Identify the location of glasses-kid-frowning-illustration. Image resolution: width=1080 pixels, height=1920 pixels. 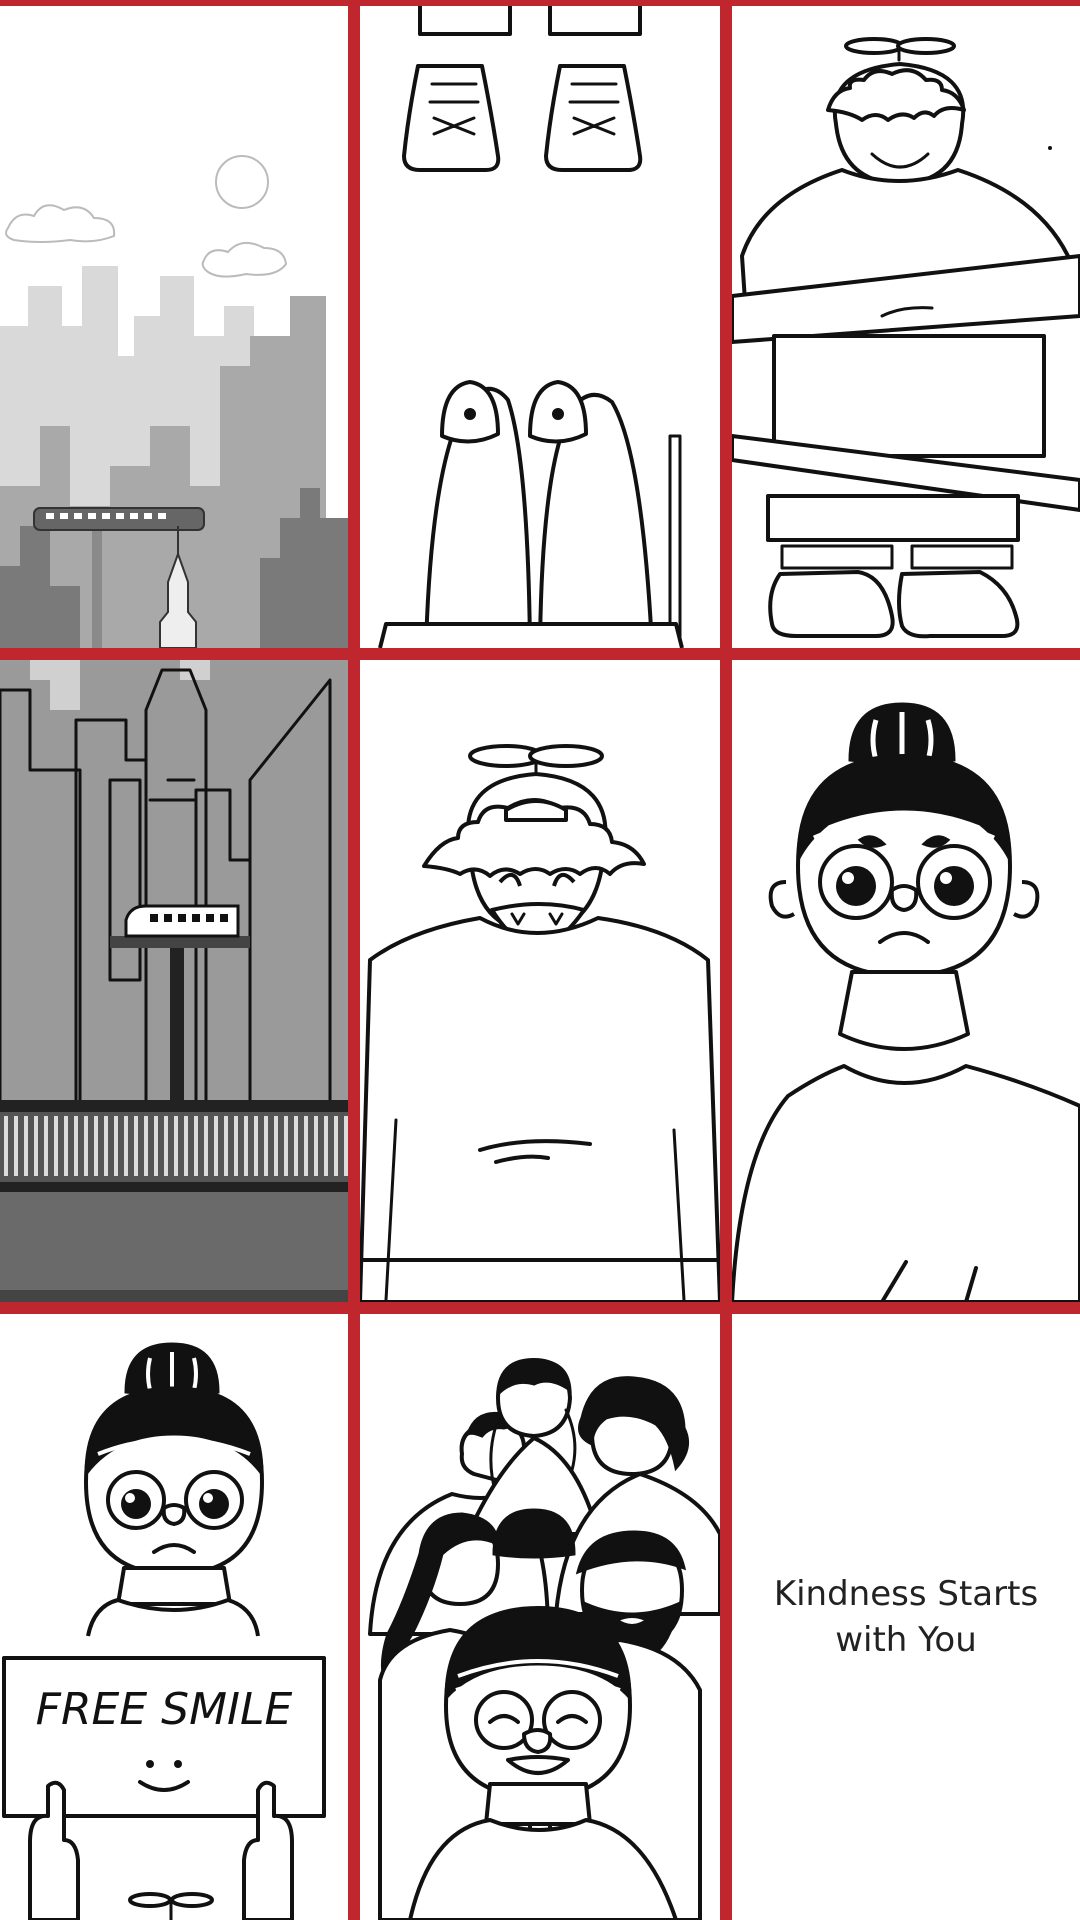
(906, 1002).